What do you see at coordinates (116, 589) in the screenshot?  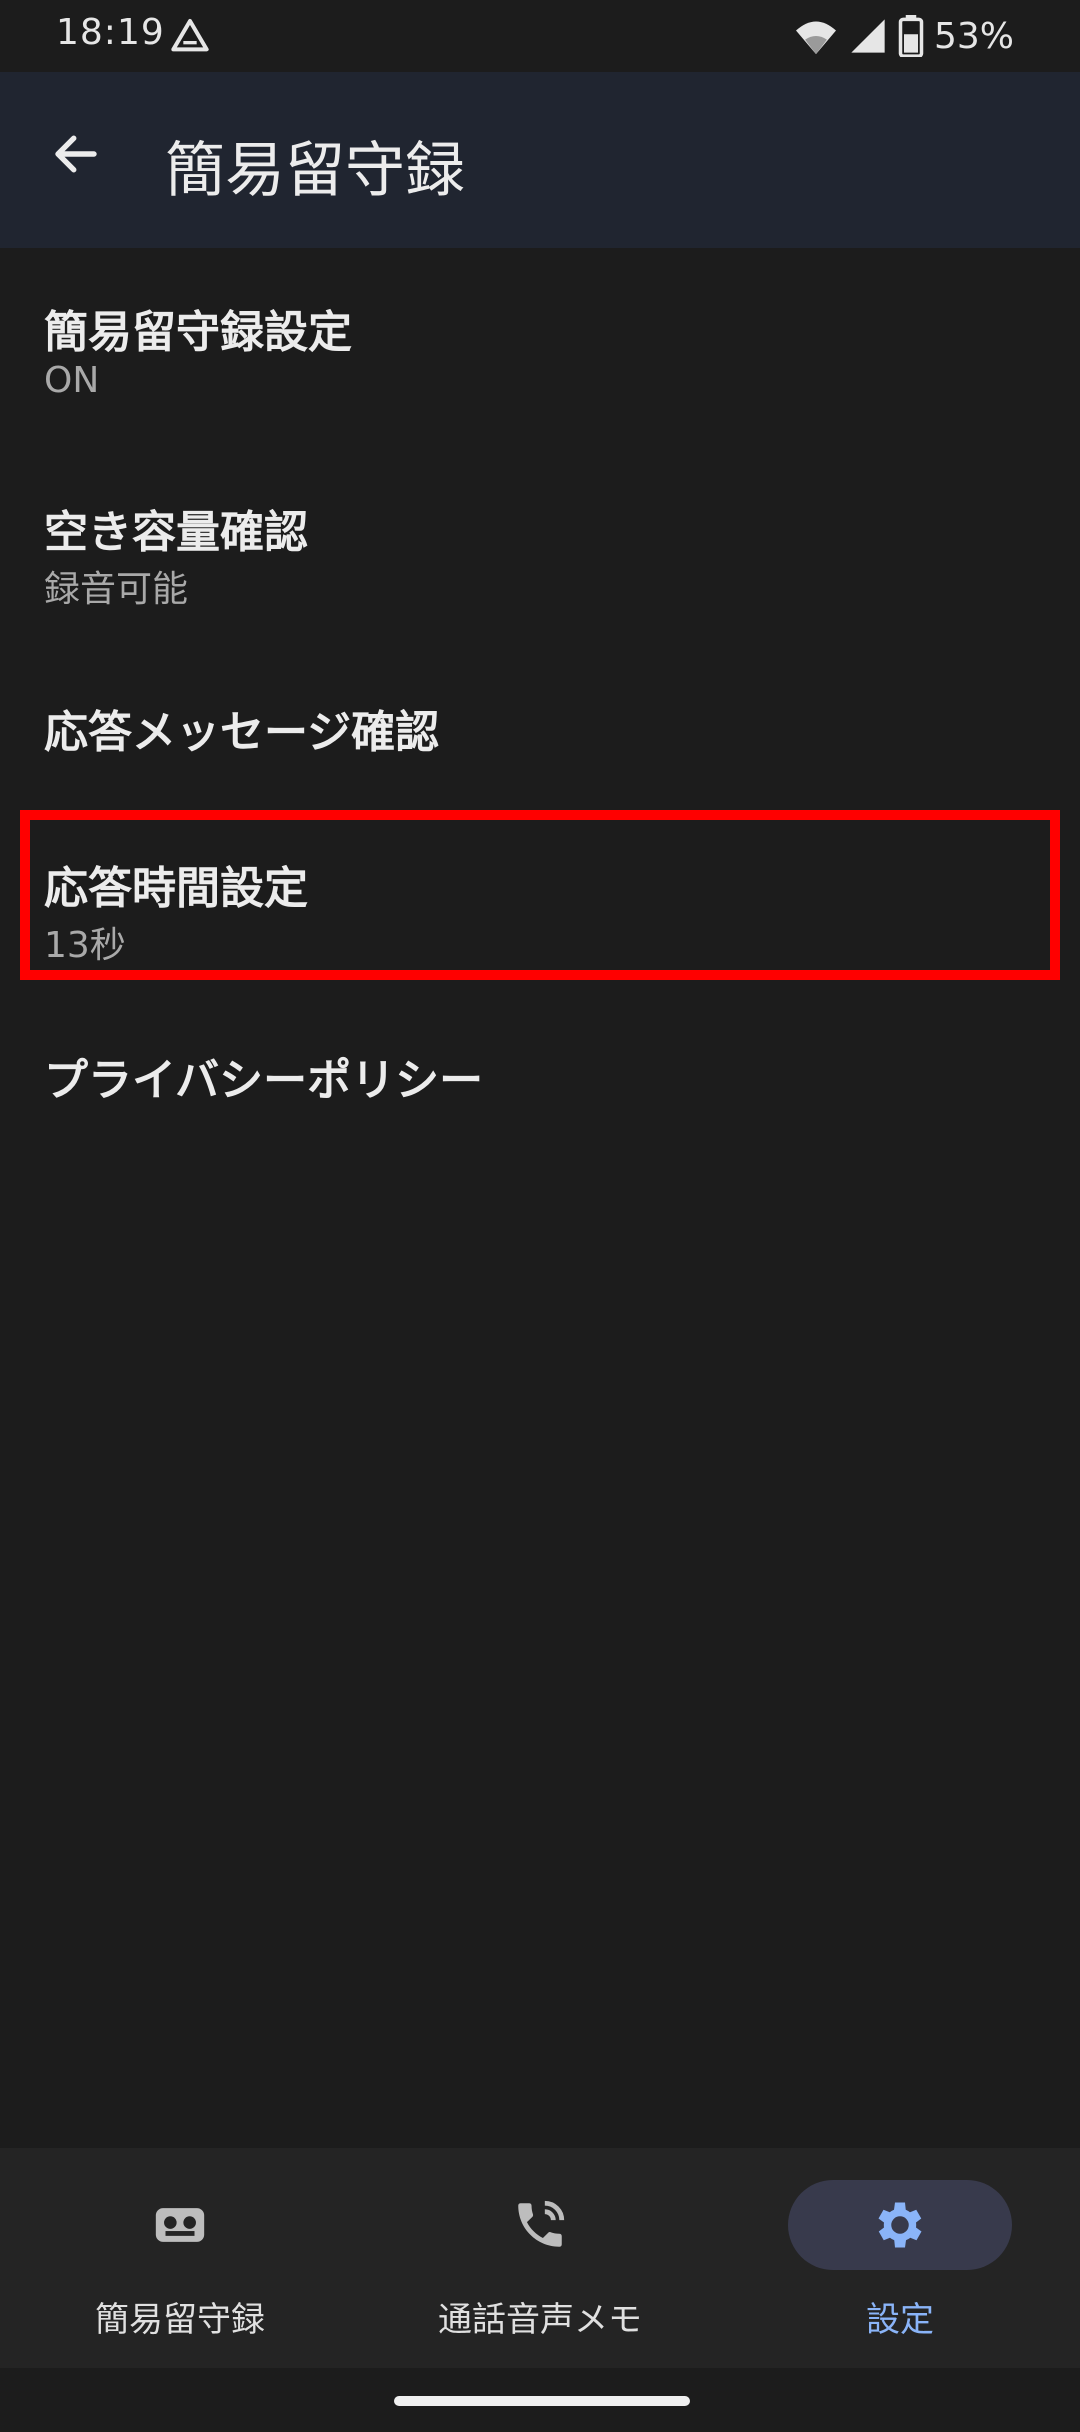 I see `setting-summary: 録音可能` at bounding box center [116, 589].